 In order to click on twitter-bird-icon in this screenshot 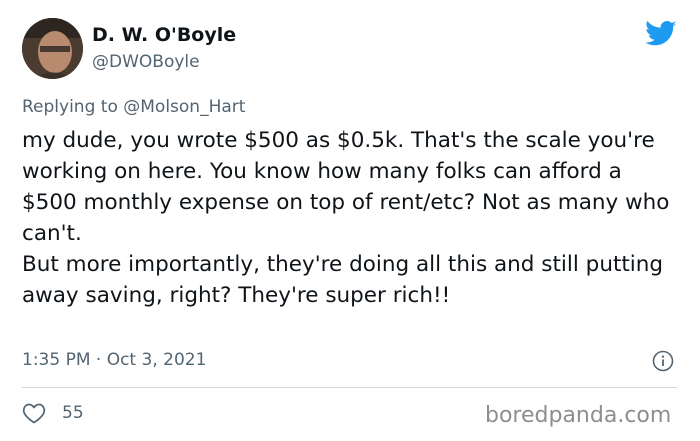, I will do `click(661, 34)`.